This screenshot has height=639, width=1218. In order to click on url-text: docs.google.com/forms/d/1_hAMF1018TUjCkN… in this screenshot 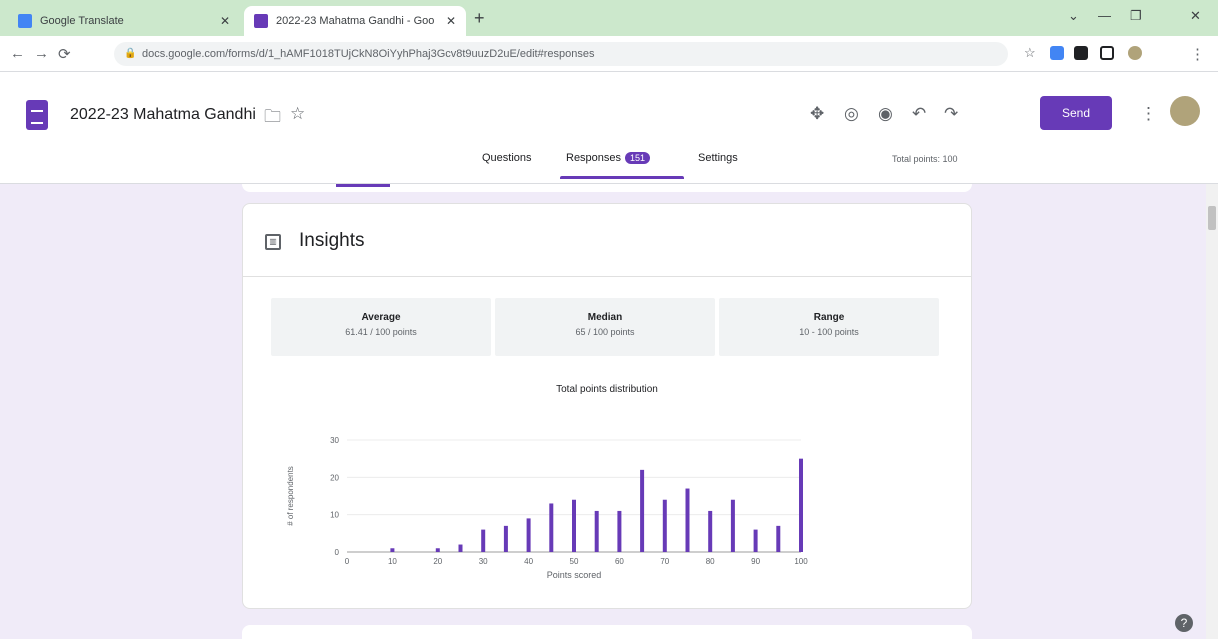, I will do `click(368, 54)`.